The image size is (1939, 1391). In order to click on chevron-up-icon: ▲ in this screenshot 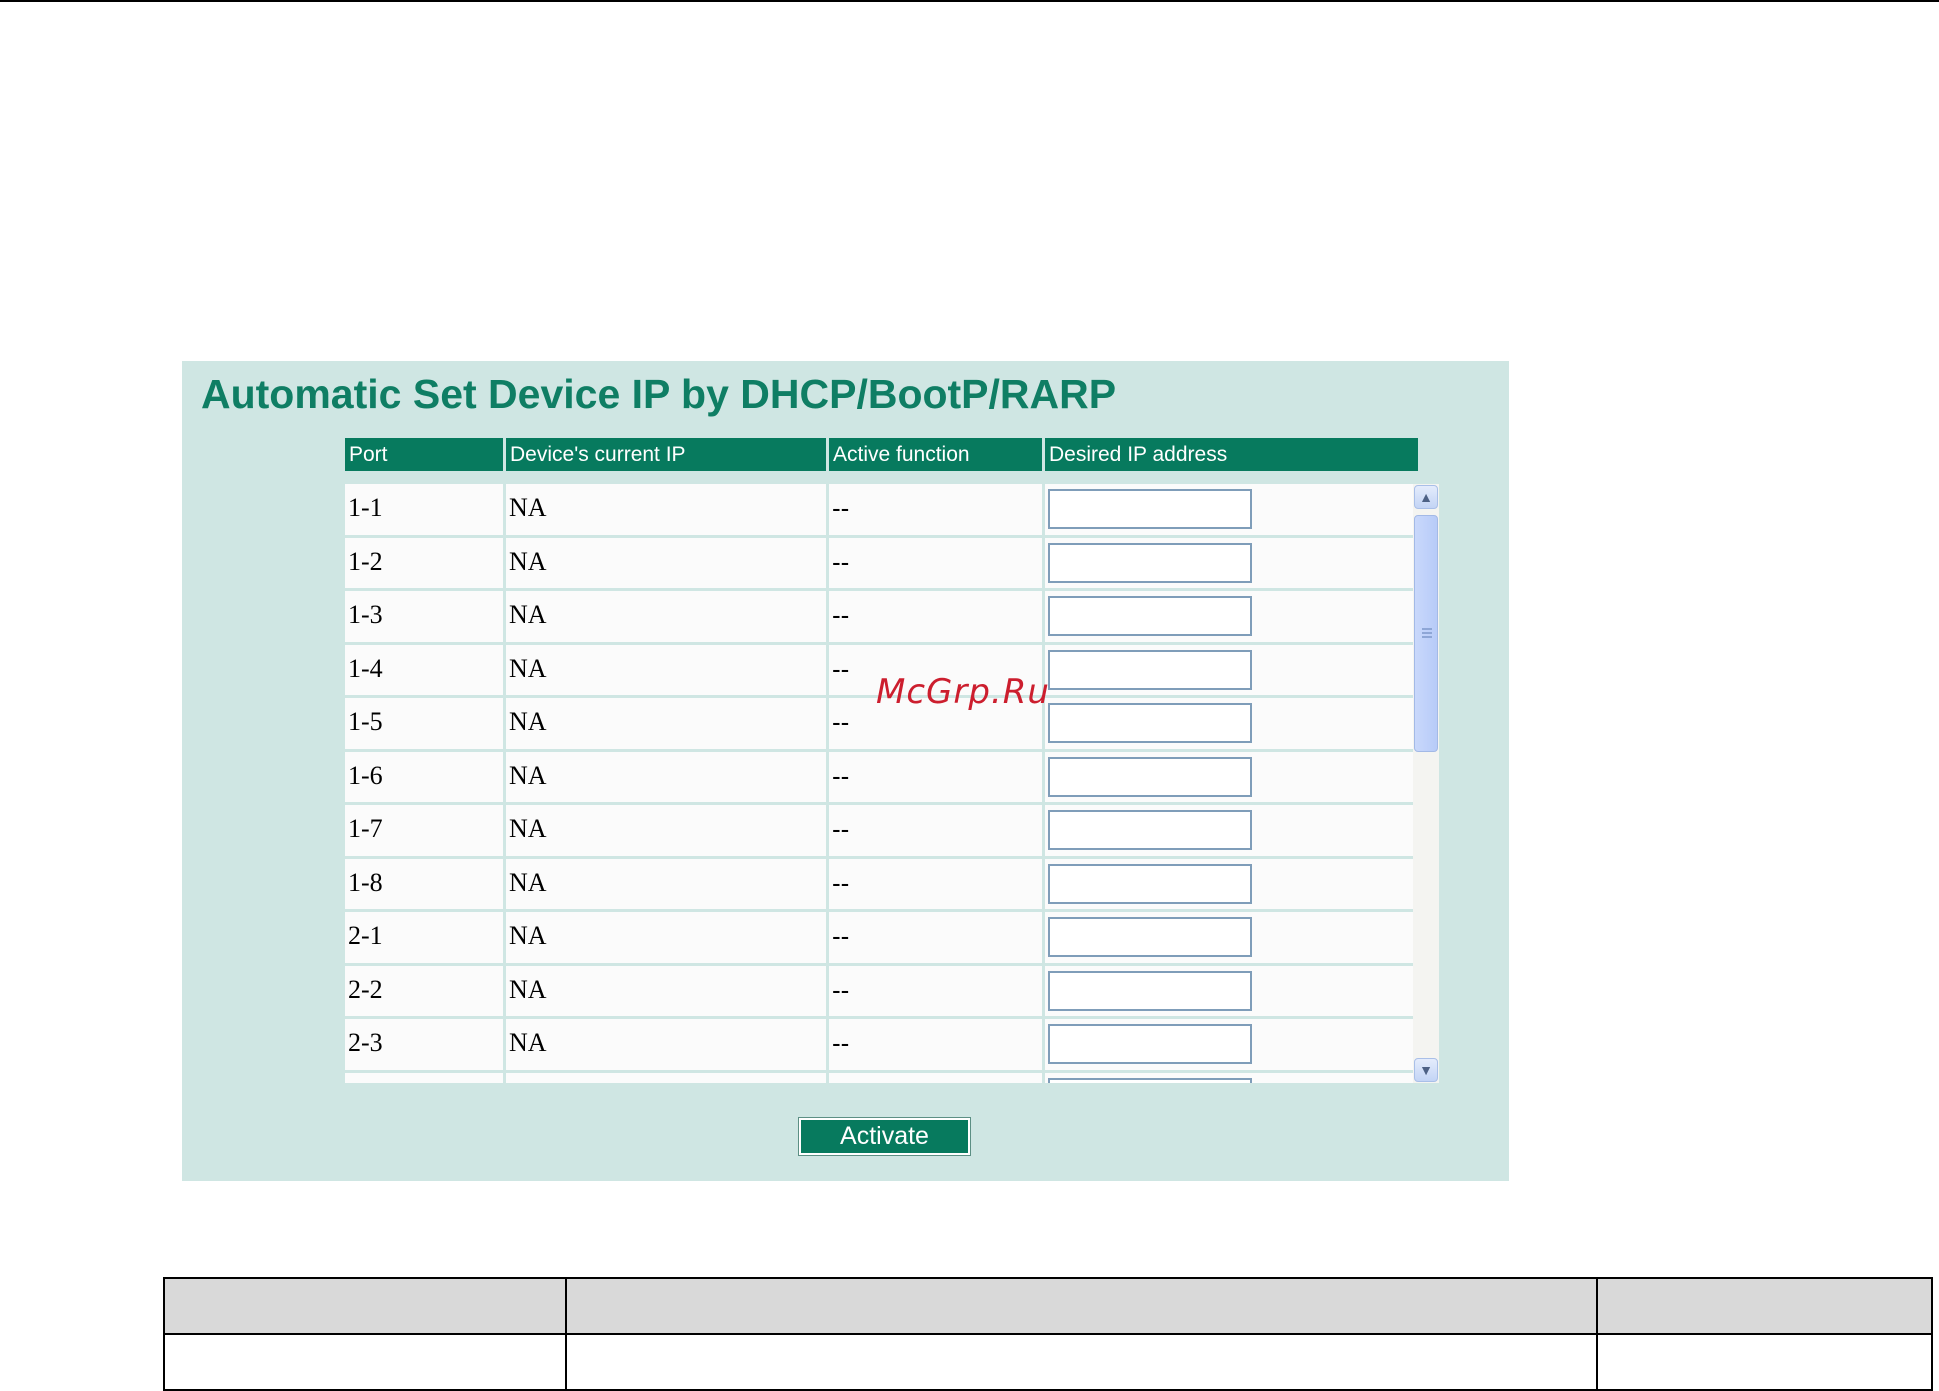, I will do `click(1426, 497)`.